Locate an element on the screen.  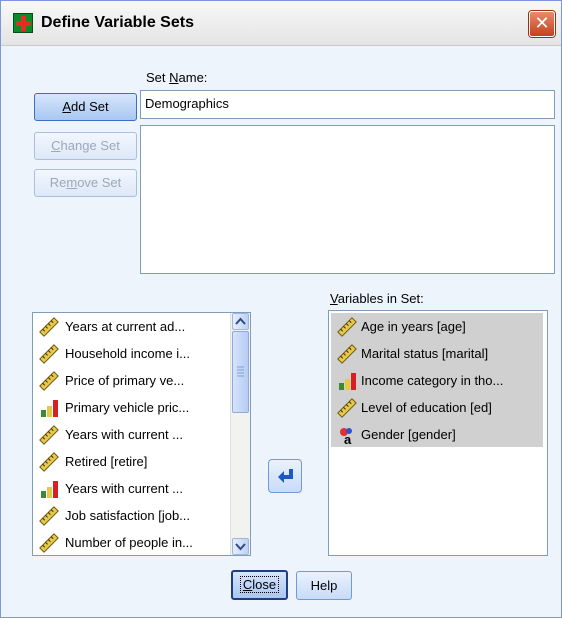
spss-app-icon is located at coordinates (23, 23).